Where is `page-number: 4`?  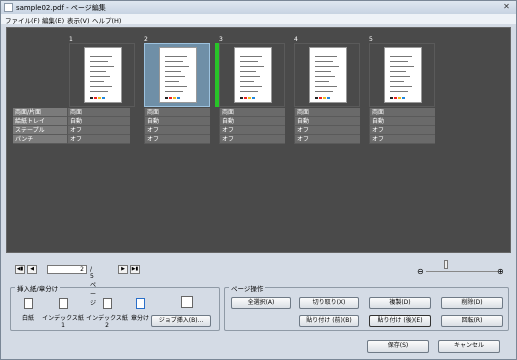 page-number: 4 is located at coordinates (296, 39).